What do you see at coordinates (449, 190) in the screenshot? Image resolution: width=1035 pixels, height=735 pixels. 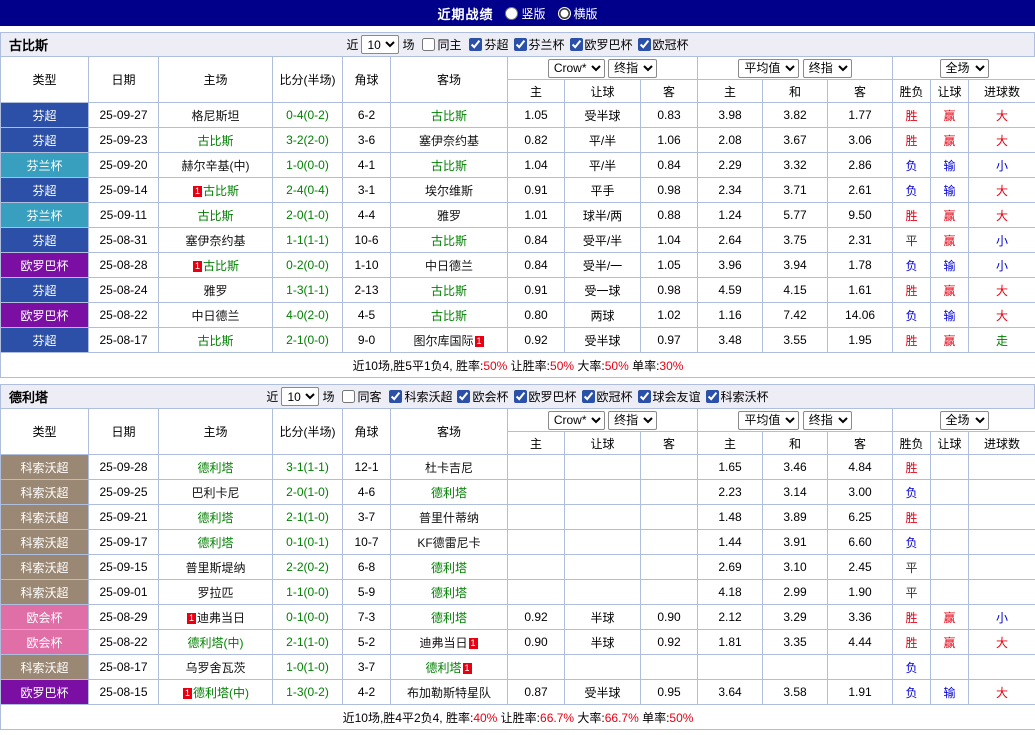 I see `team-cell: 埃尔维斯` at bounding box center [449, 190].